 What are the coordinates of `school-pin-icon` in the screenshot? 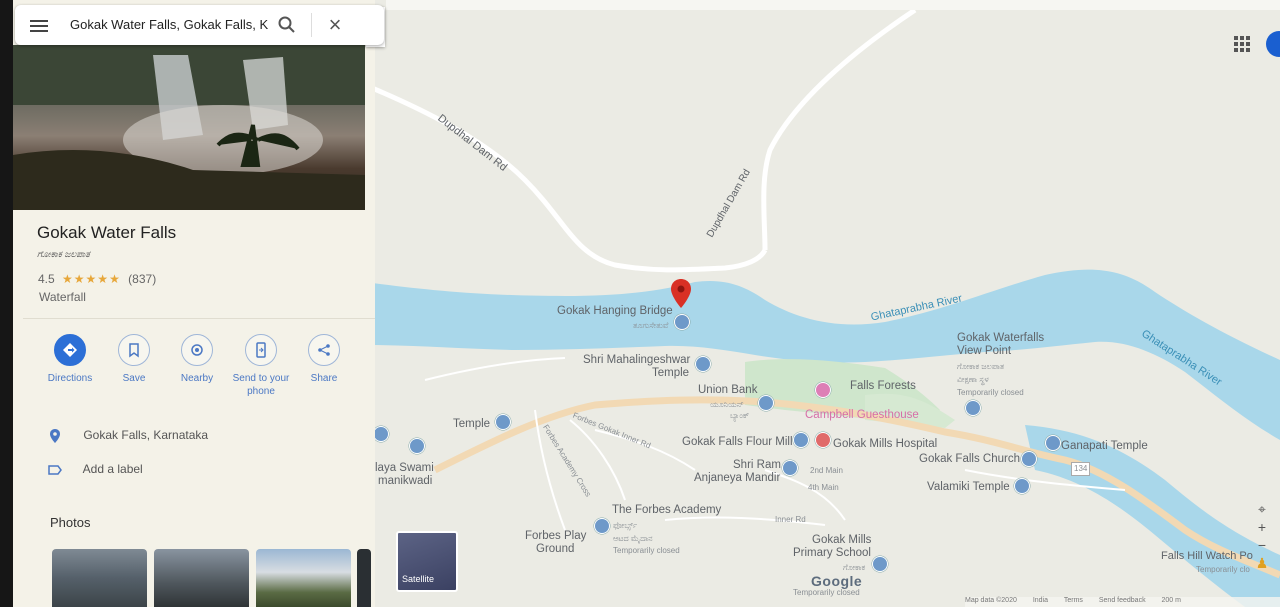 It's located at (880, 564).